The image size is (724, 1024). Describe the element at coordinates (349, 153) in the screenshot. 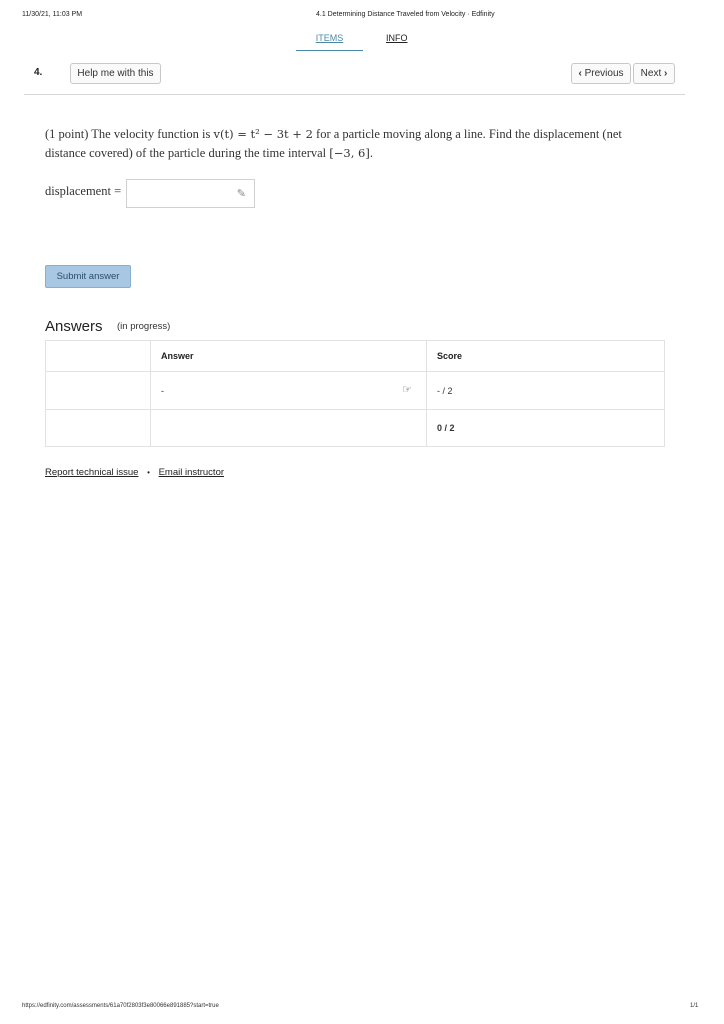

I see `time-interval: [−3, 6]` at that location.